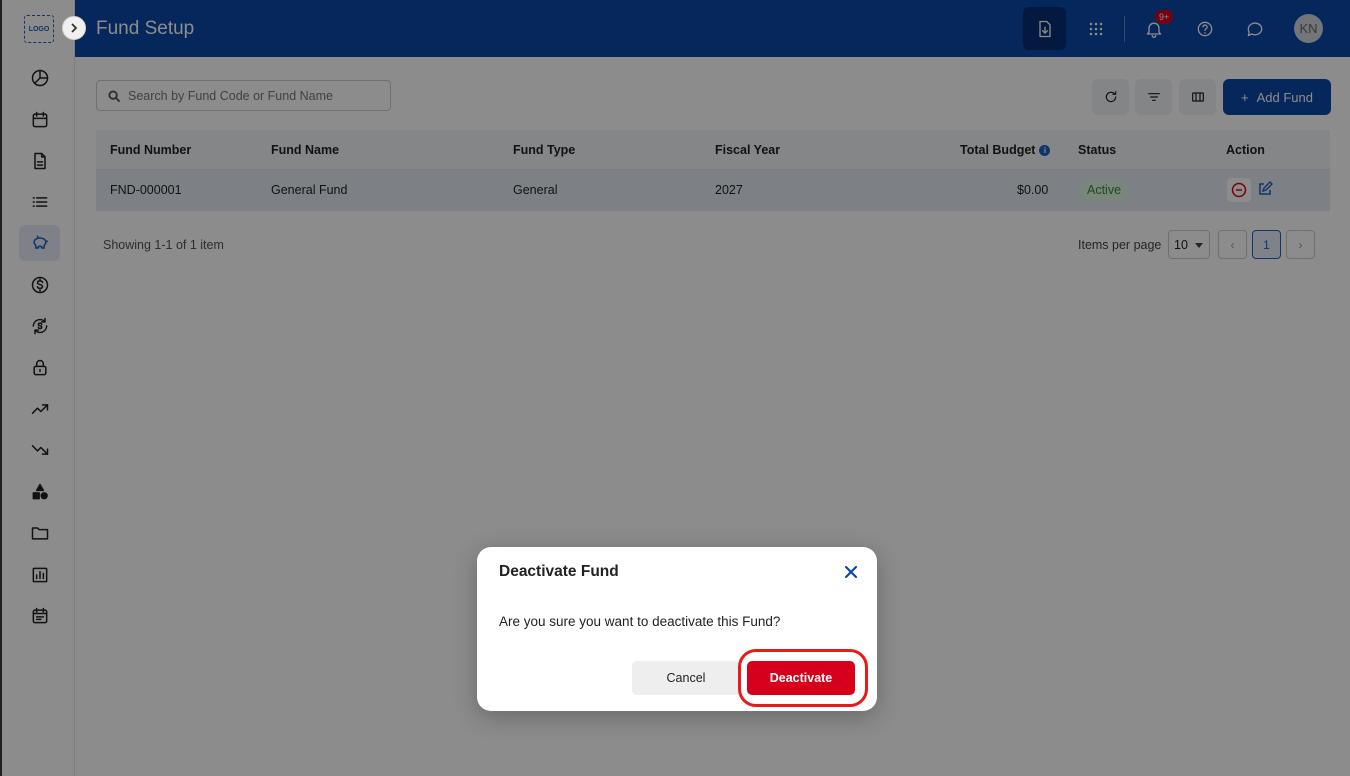 The image size is (1350, 776). I want to click on dialog-close-button, so click(851, 572).